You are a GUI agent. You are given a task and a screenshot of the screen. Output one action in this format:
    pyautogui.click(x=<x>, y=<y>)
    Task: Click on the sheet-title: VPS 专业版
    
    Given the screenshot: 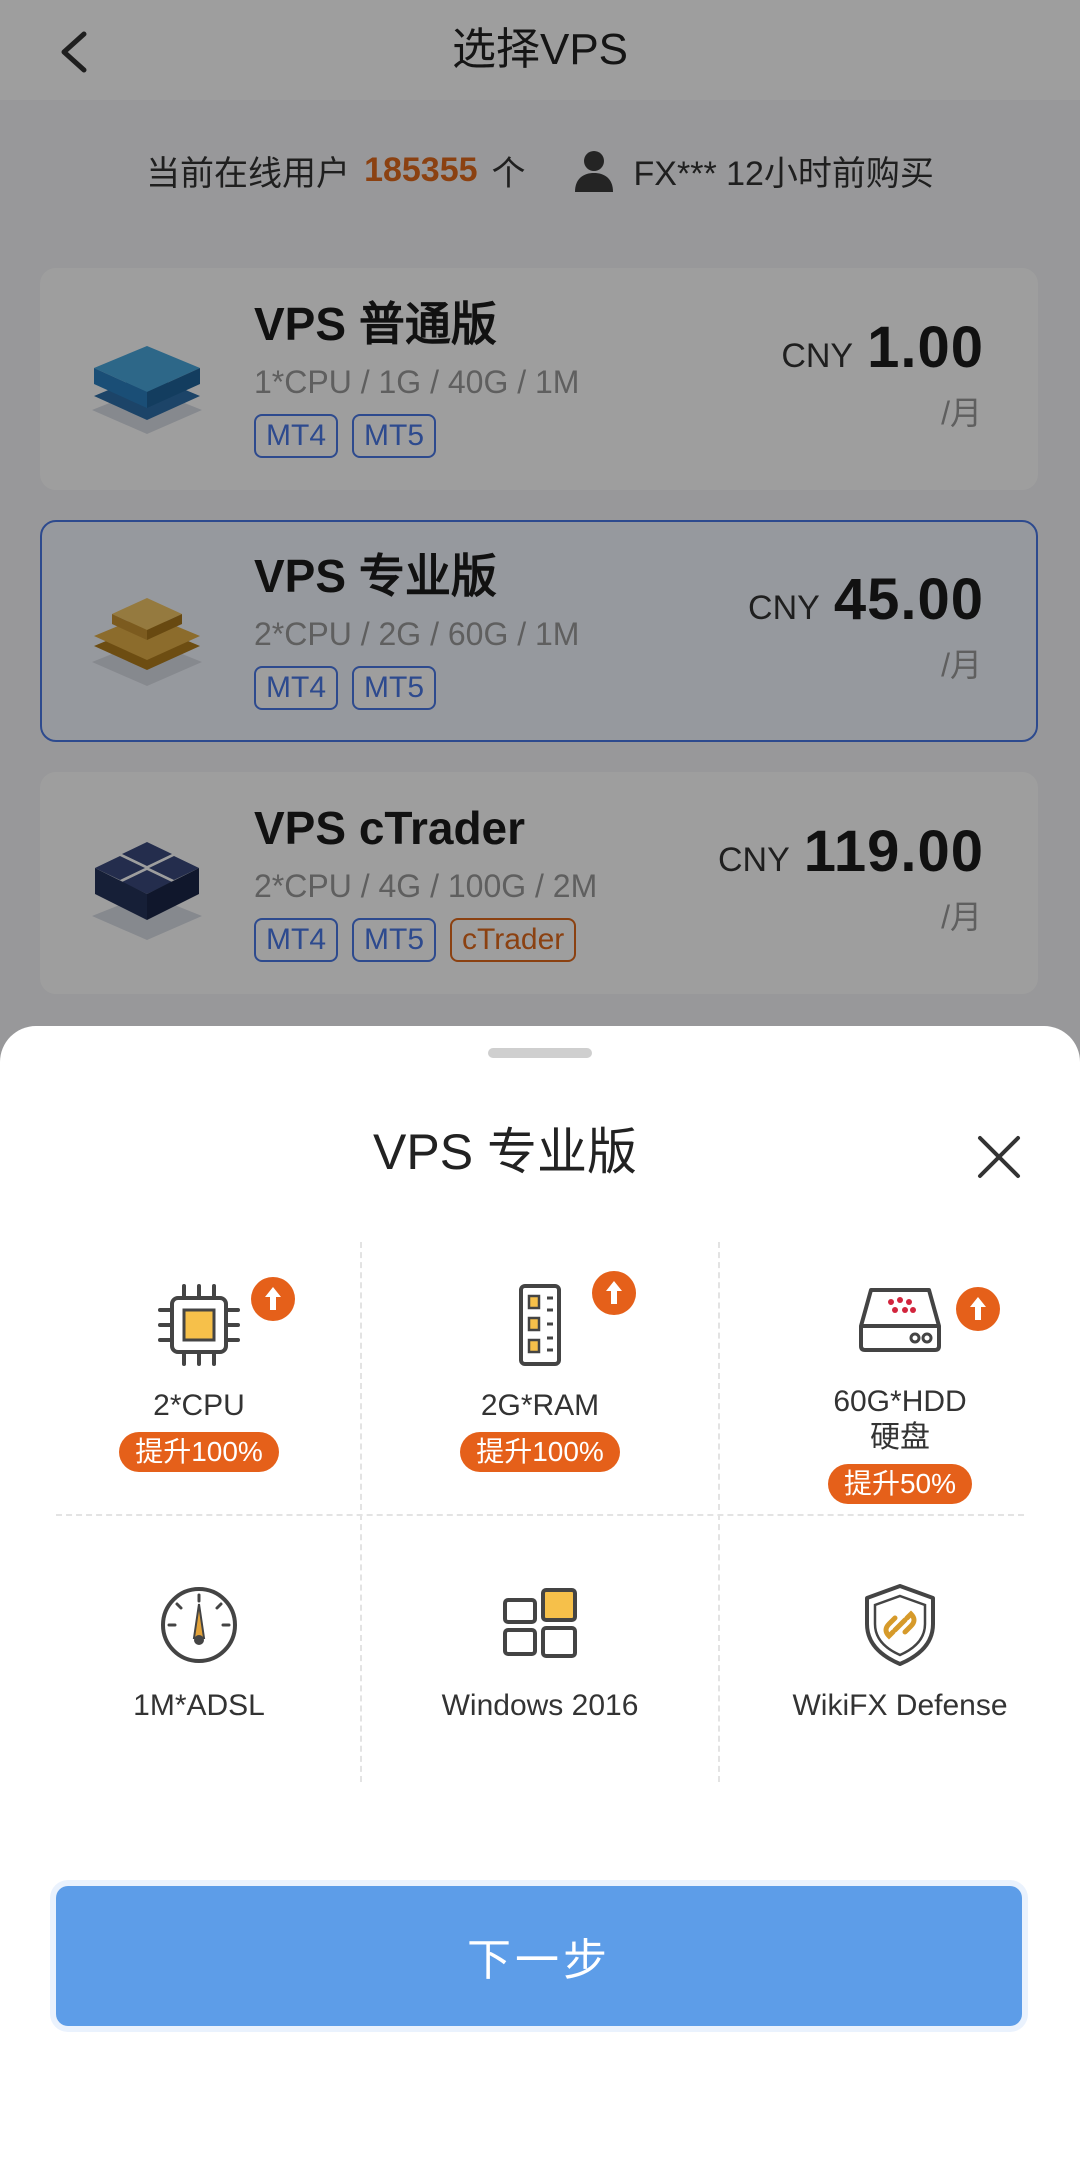 What is the action you would take?
    pyautogui.click(x=505, y=1152)
    